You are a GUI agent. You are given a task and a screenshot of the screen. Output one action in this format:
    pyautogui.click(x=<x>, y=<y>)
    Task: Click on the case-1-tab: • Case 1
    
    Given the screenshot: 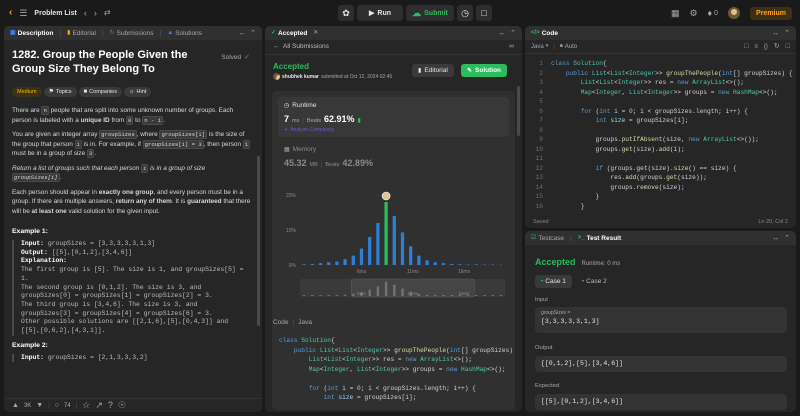 What is the action you would take?
    pyautogui.click(x=553, y=281)
    